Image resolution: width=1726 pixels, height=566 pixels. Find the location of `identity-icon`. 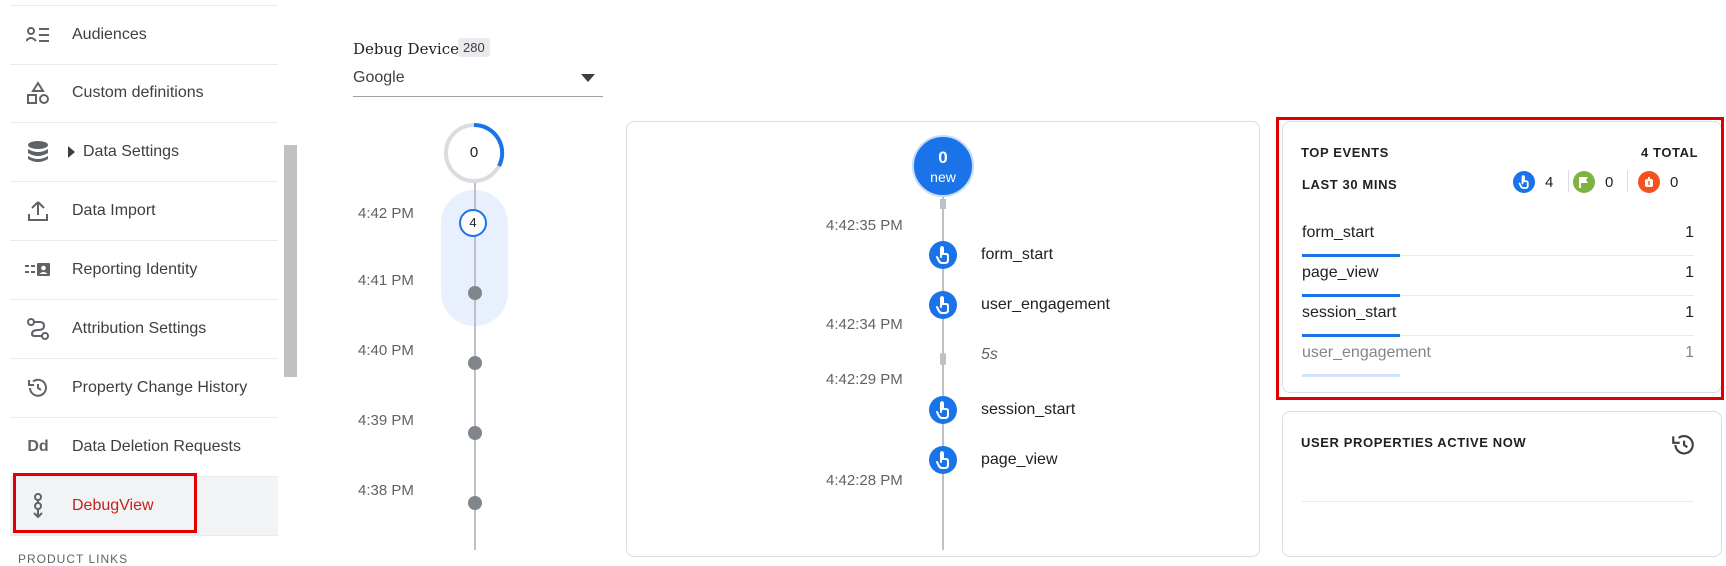

identity-icon is located at coordinates (38, 270).